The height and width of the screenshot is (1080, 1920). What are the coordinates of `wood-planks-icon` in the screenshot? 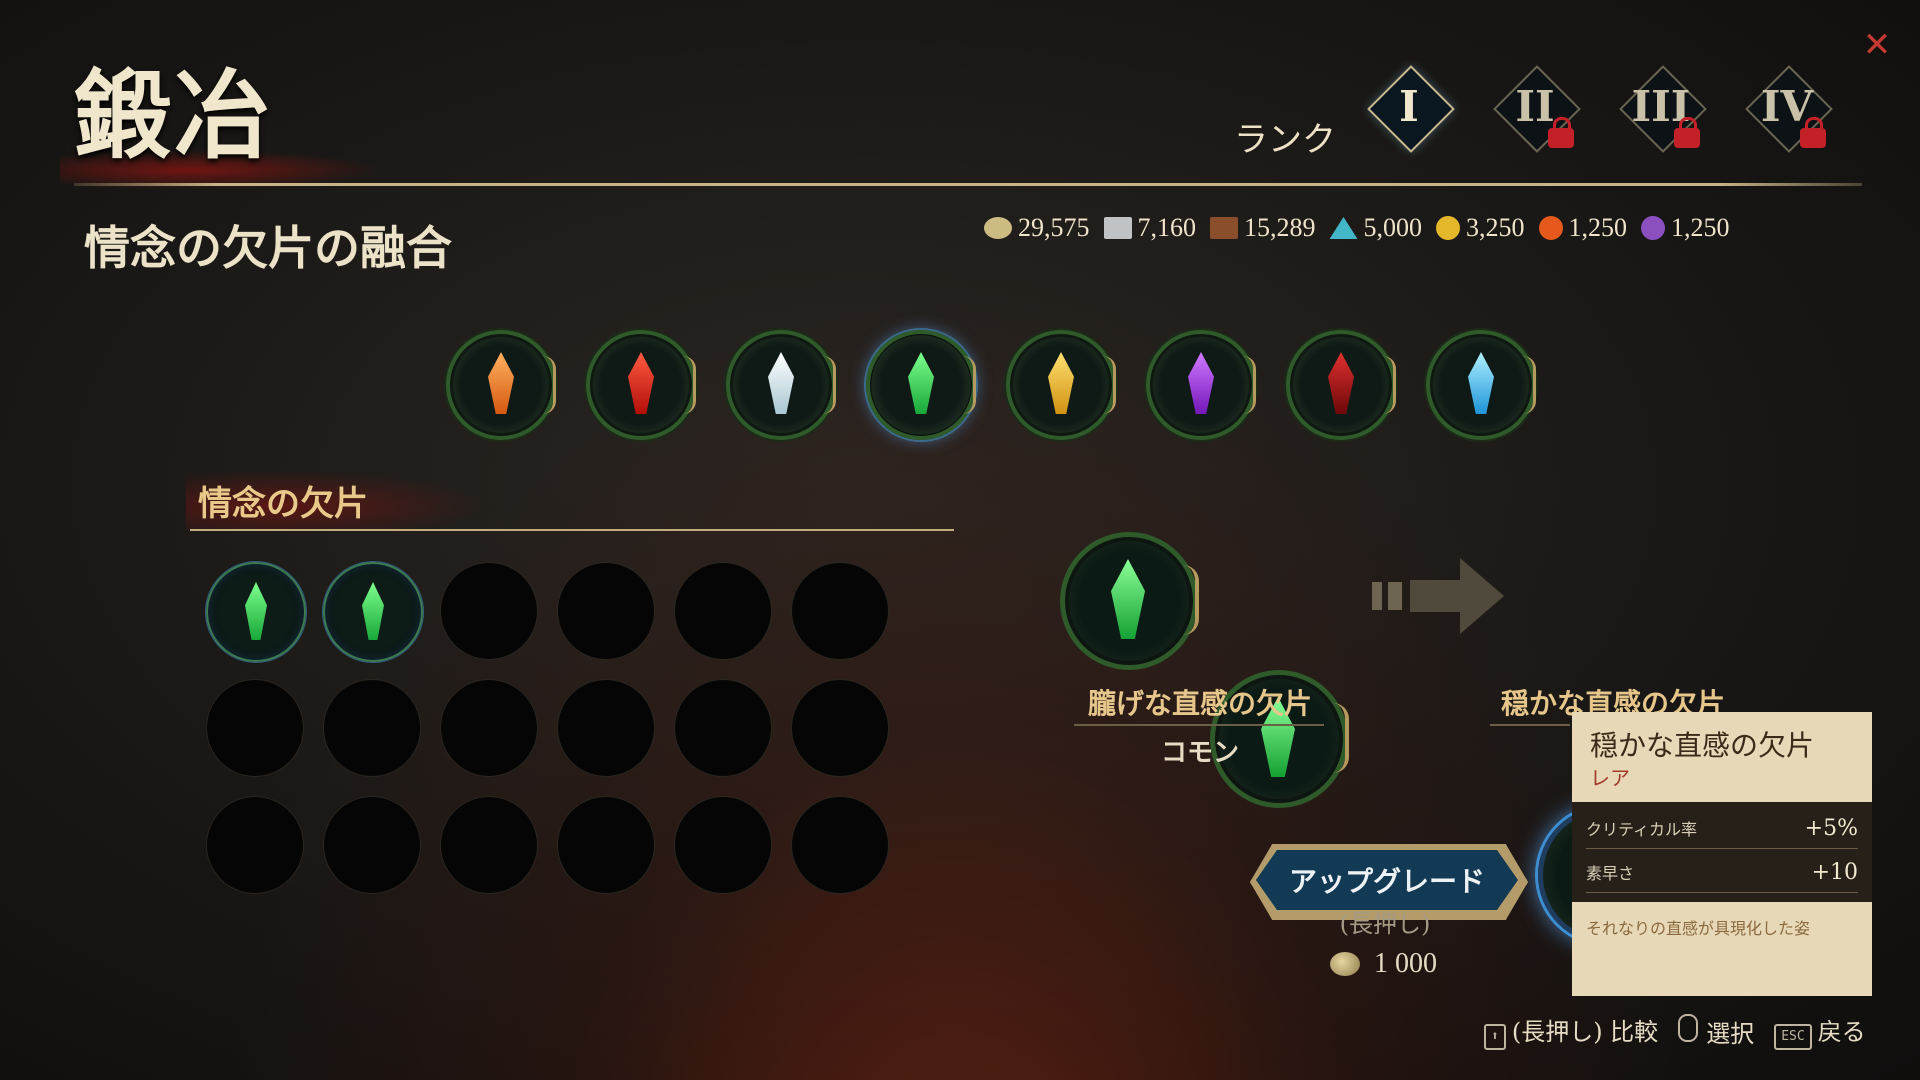 It's located at (1224, 228).